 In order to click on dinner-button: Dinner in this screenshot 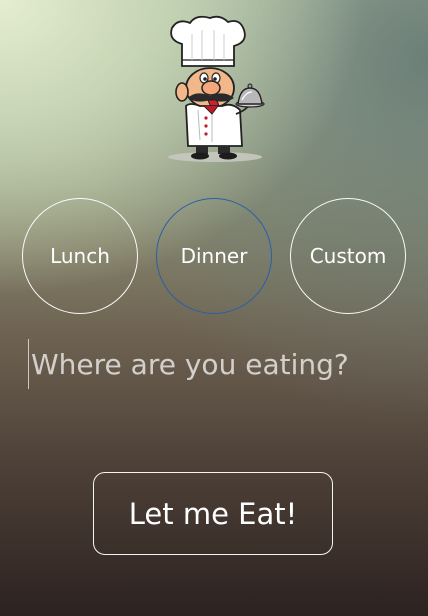, I will do `click(214, 256)`.